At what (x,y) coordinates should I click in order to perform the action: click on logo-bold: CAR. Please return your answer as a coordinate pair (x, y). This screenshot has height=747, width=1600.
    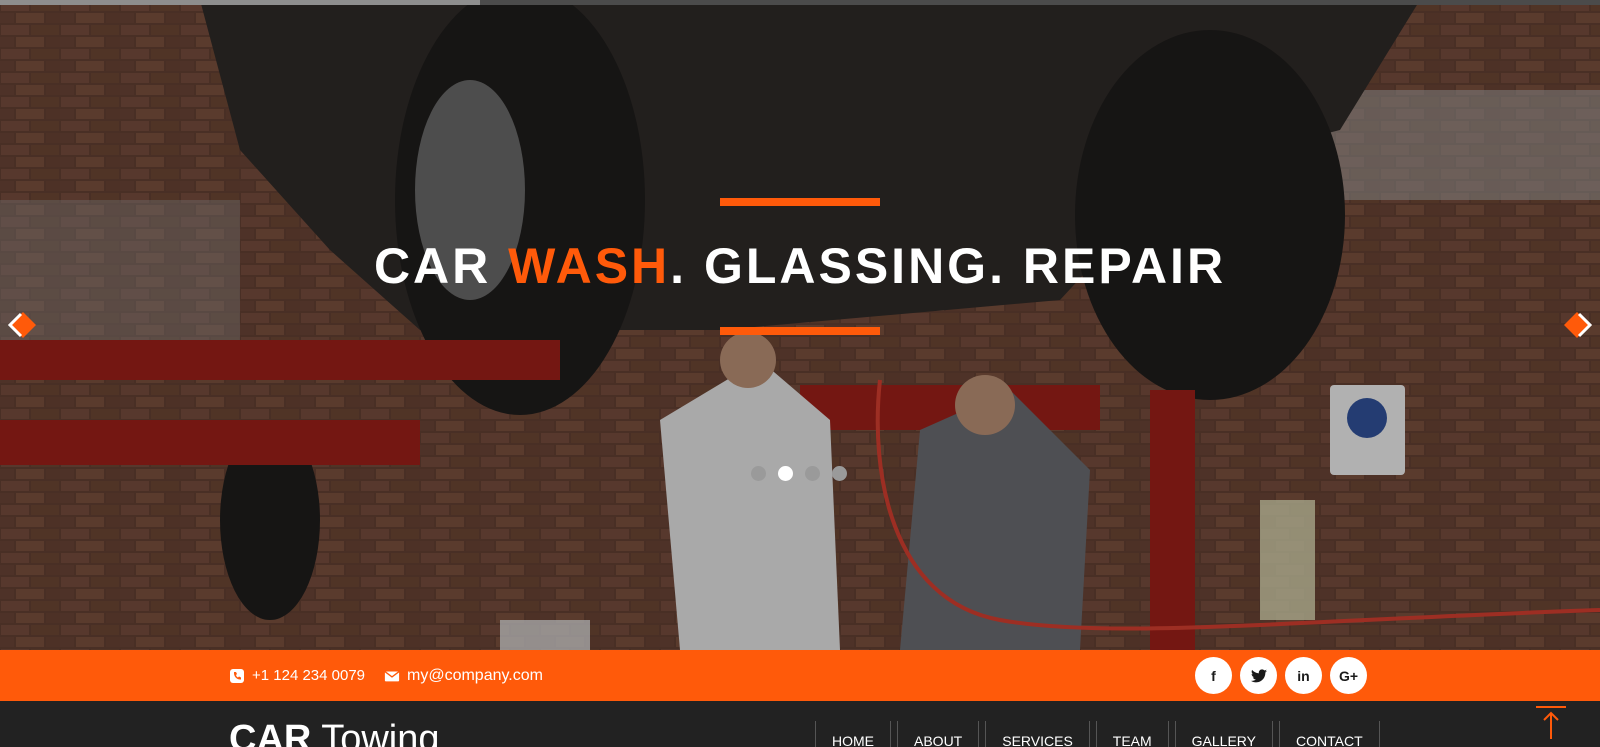
    Looking at the image, I should click on (270, 732).